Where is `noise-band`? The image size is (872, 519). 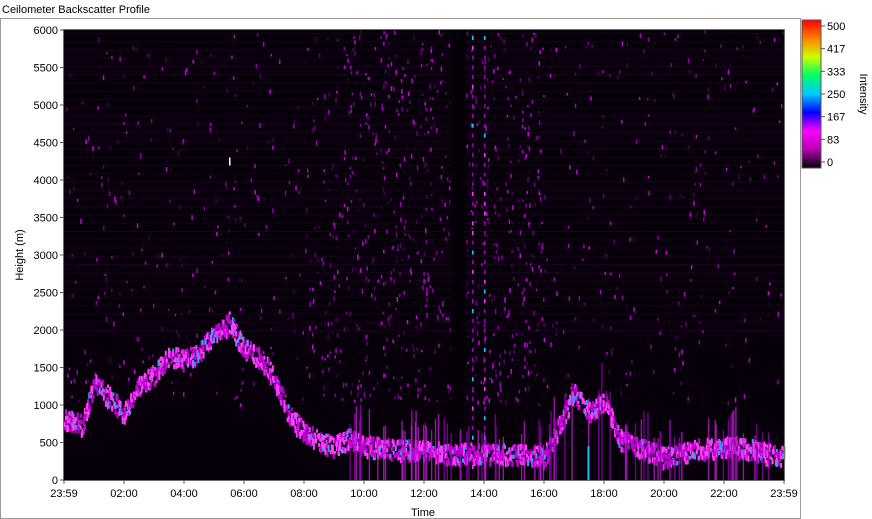
noise-band is located at coordinates (424, 116).